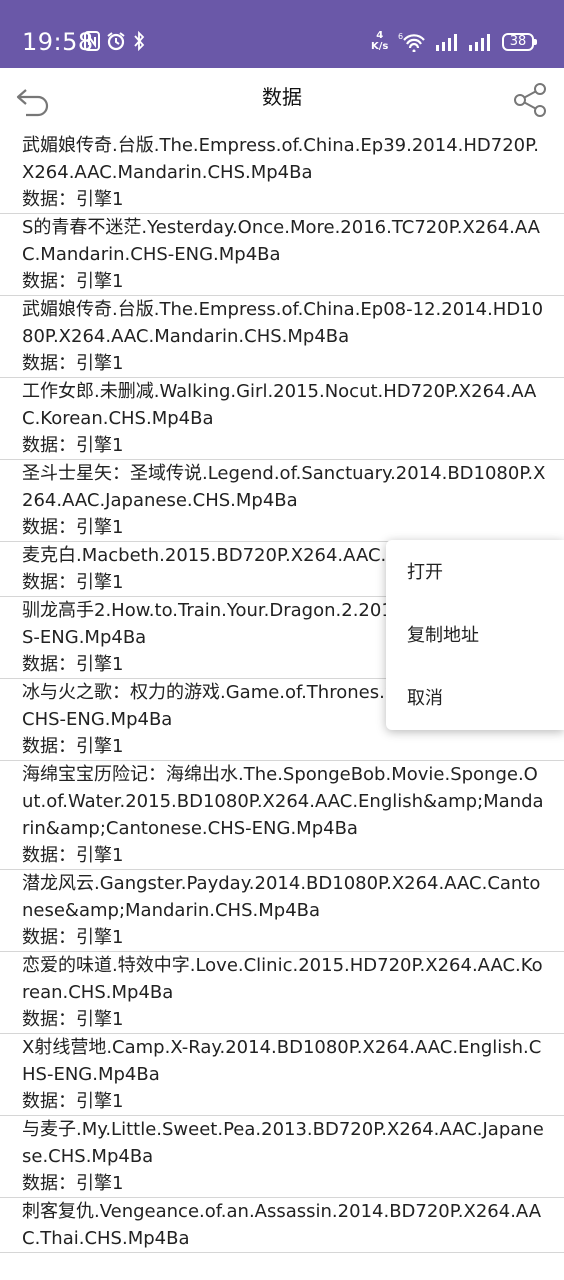  I want to click on net-speed-value: 4, so click(380, 35).